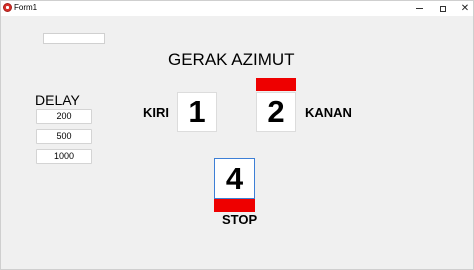  What do you see at coordinates (64, 156) in the screenshot?
I see `delay-1000-button: 1000` at bounding box center [64, 156].